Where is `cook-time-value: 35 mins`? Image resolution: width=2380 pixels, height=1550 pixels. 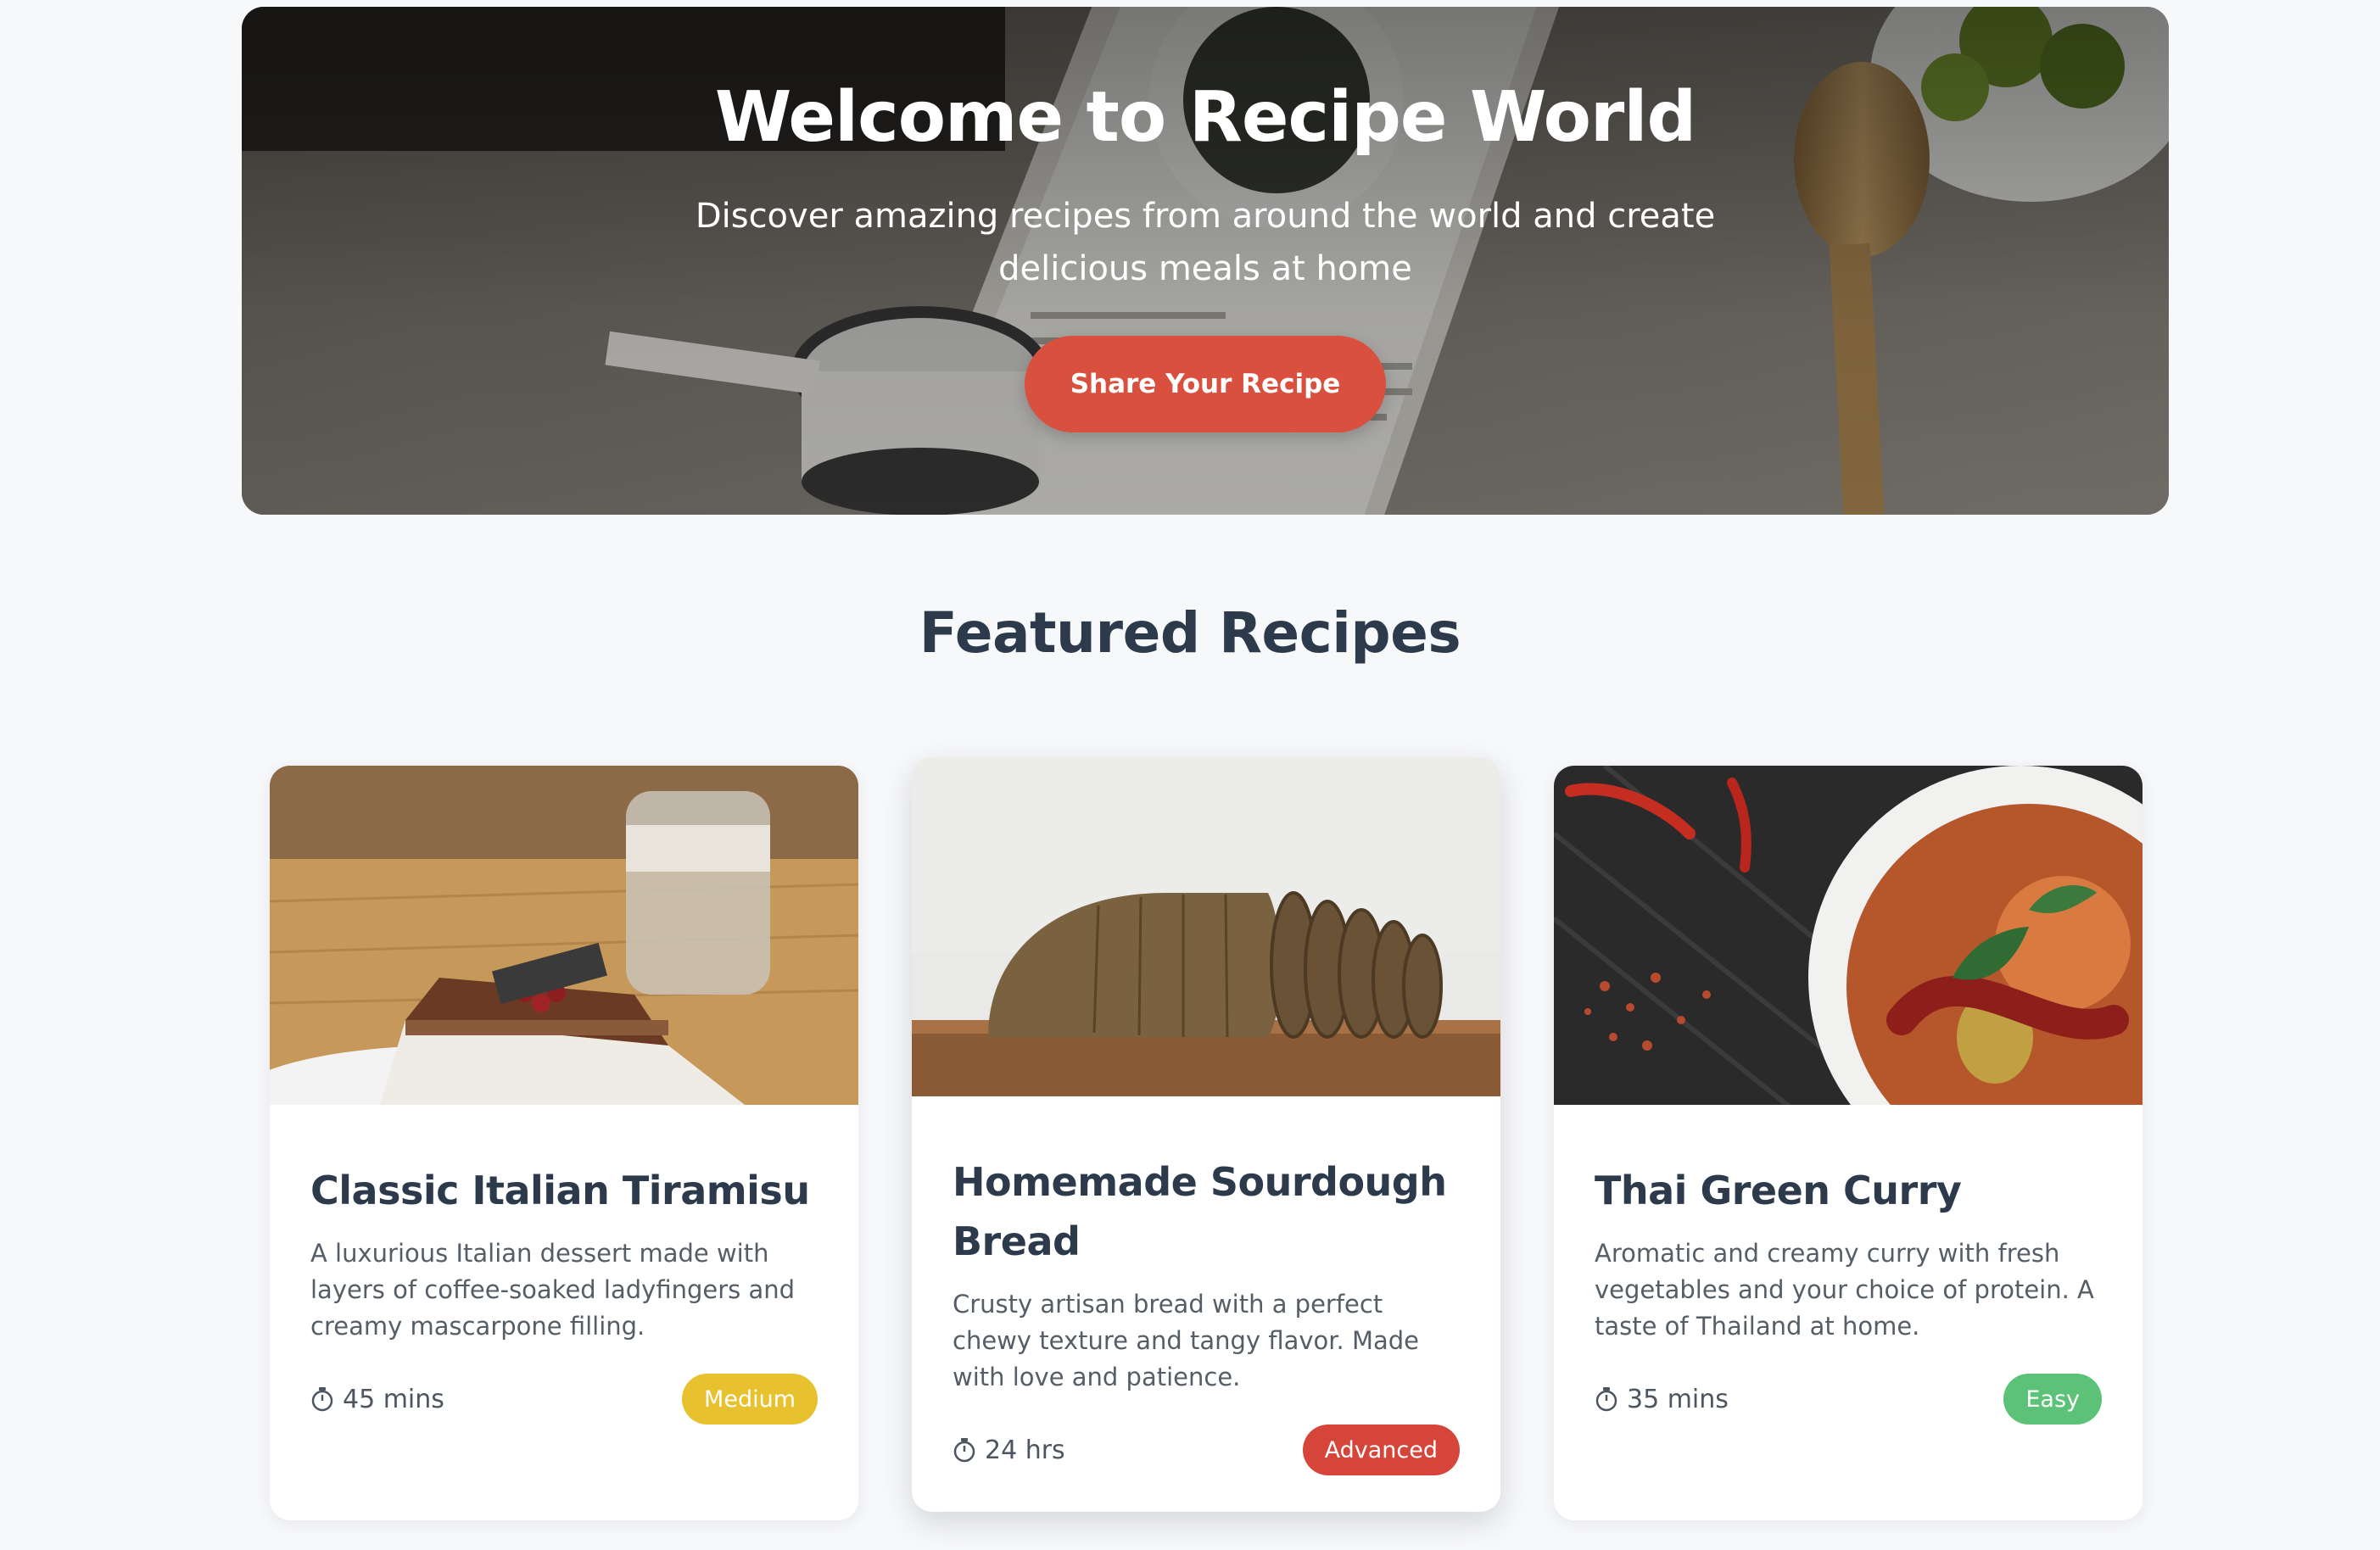
cook-time-value: 35 mins is located at coordinates (1678, 1399).